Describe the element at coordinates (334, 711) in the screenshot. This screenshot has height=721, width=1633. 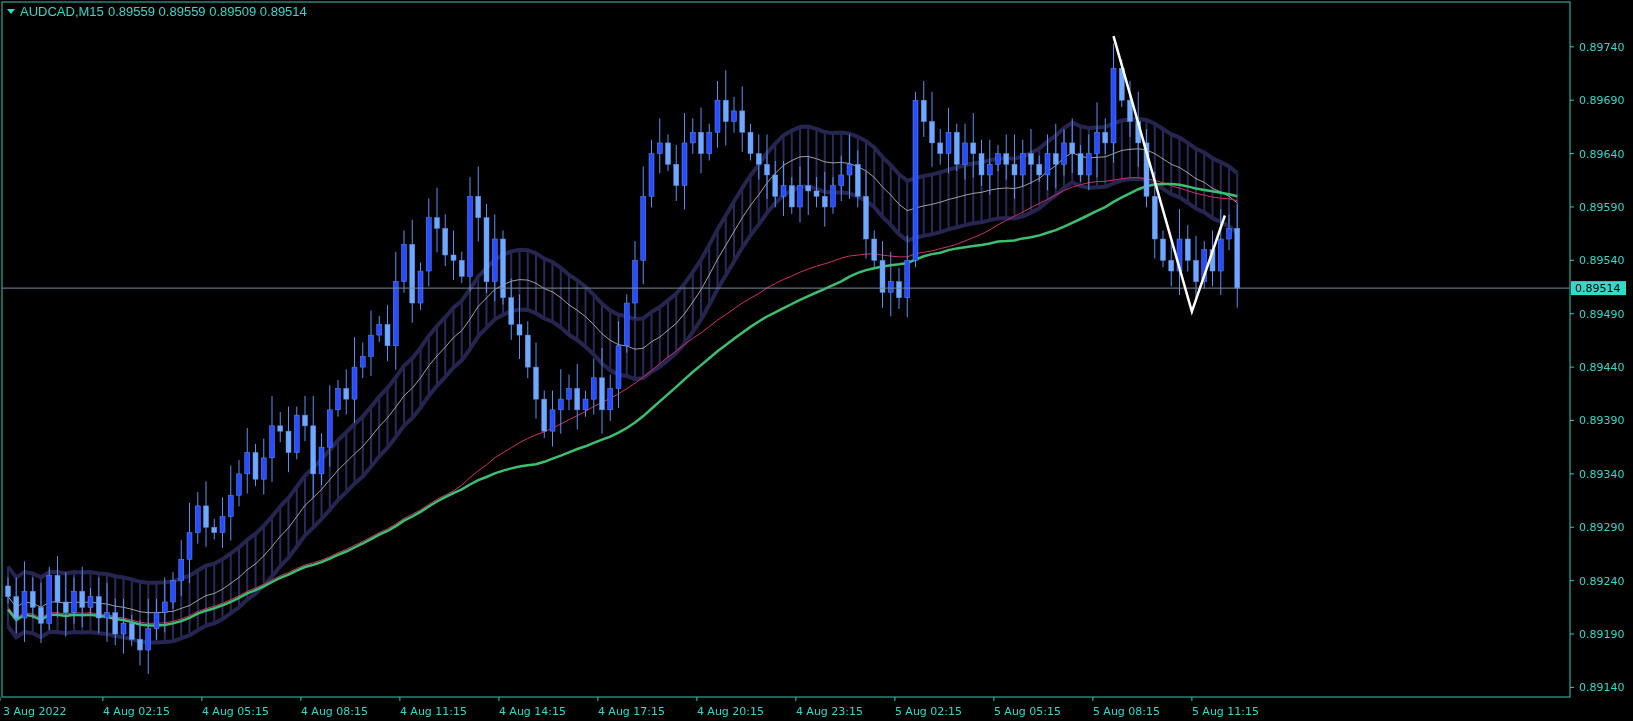
I see `time-axis-label: 4 Aug 08:15` at that location.